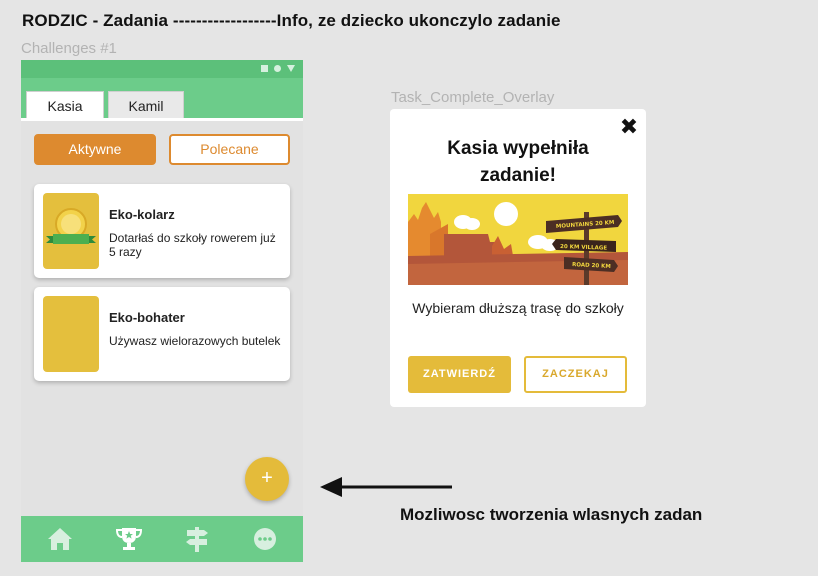 The height and width of the screenshot is (576, 818). Describe the element at coordinates (129, 539) in the screenshot. I see `trophy-icon` at that location.